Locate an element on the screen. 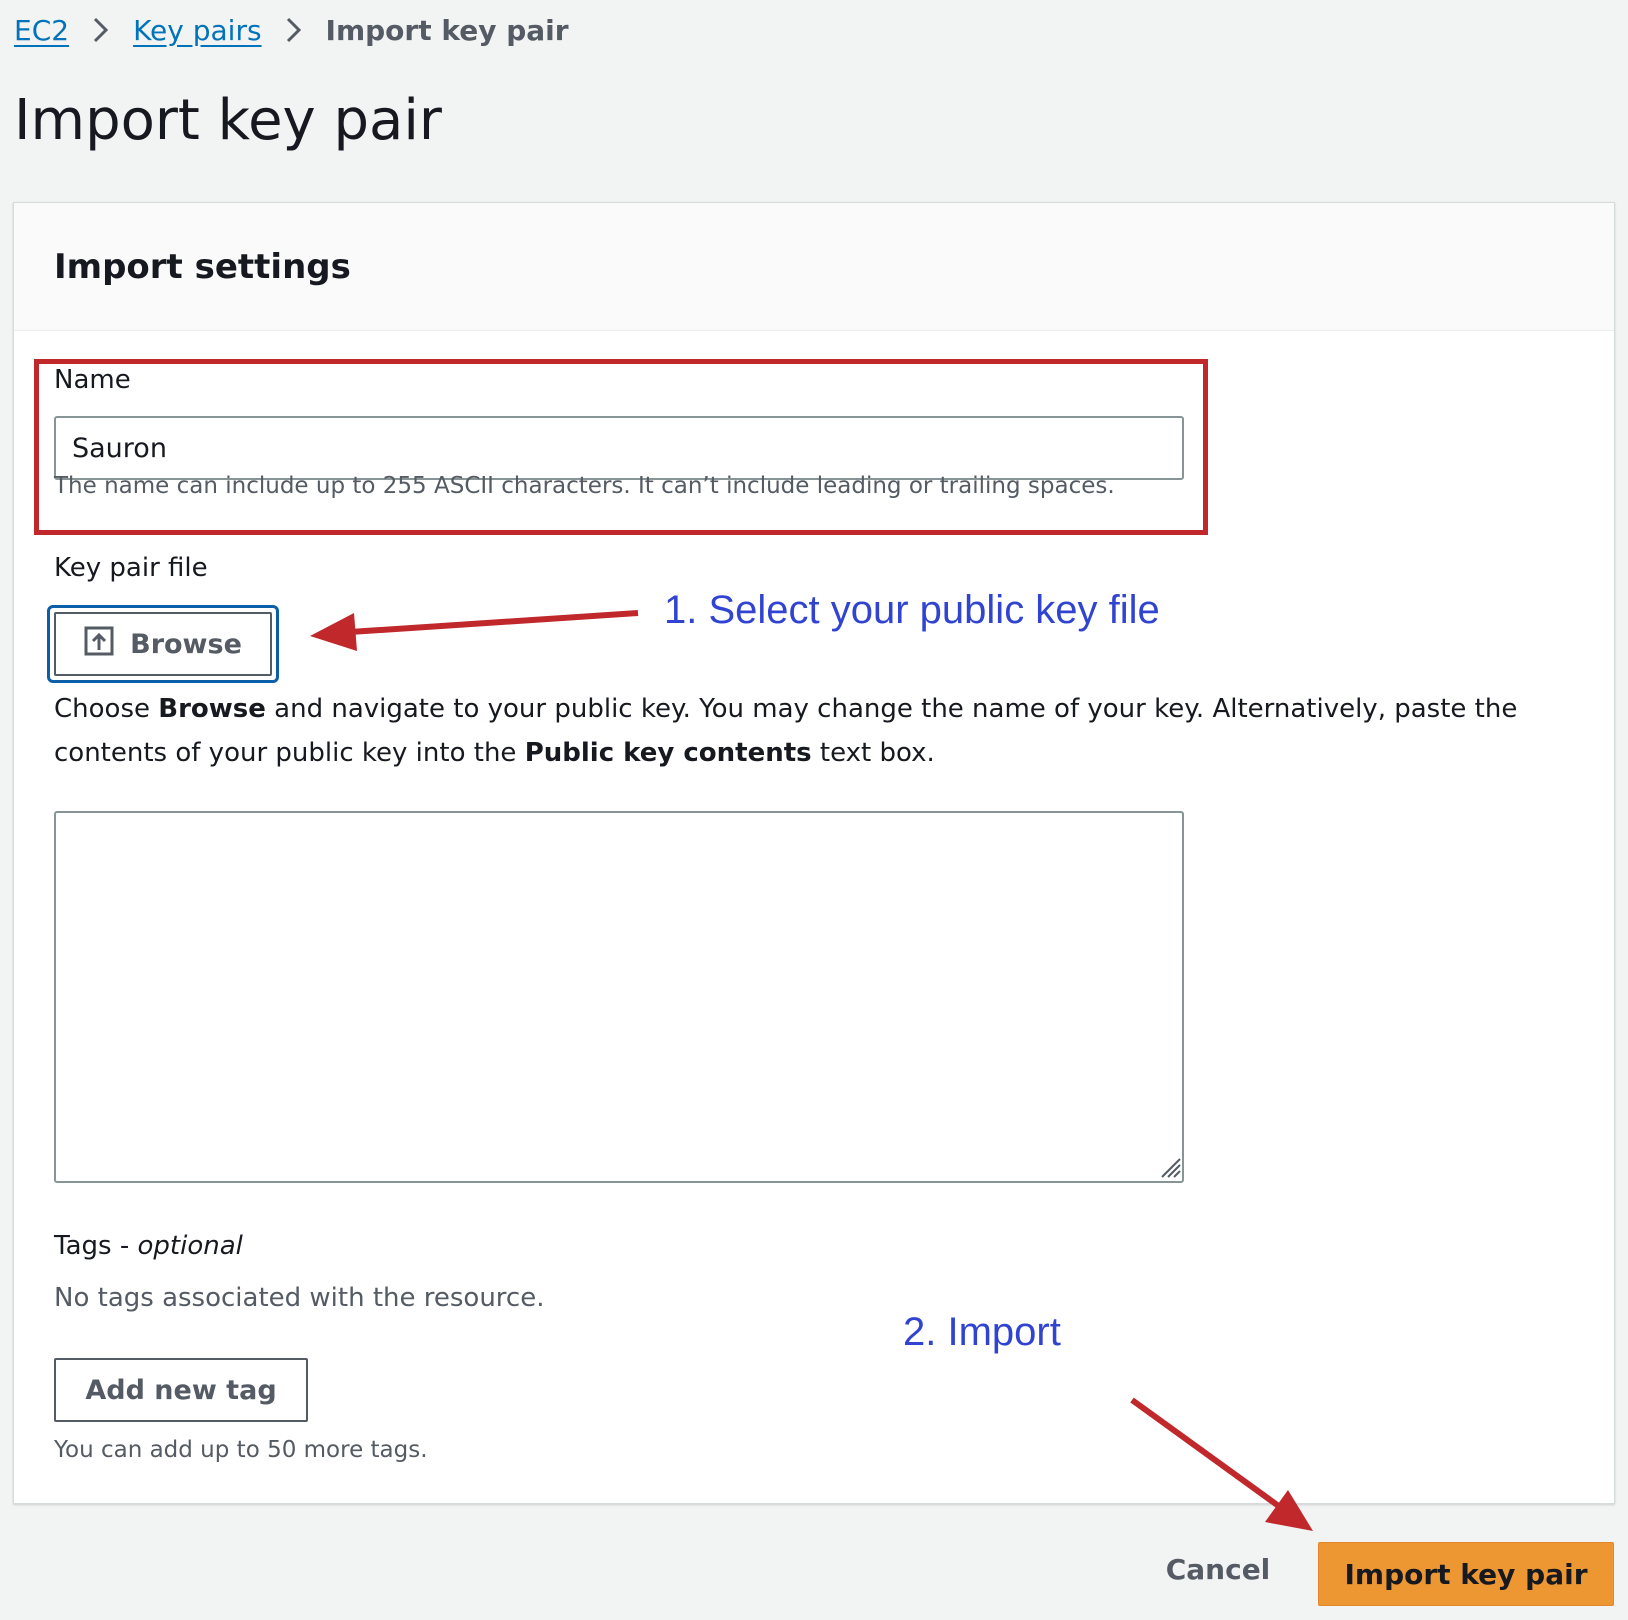  tags-label: Tags - optional is located at coordinates (148, 1246).